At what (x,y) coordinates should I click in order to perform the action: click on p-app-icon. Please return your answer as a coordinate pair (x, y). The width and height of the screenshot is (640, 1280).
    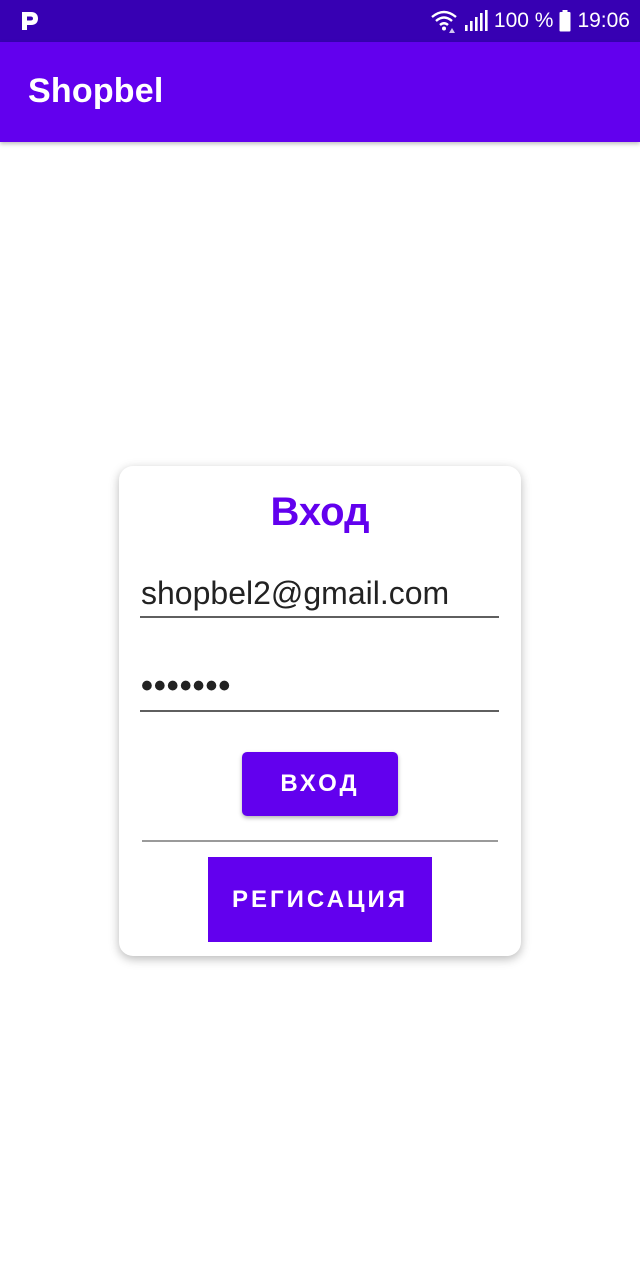
    Looking at the image, I should click on (30, 21).